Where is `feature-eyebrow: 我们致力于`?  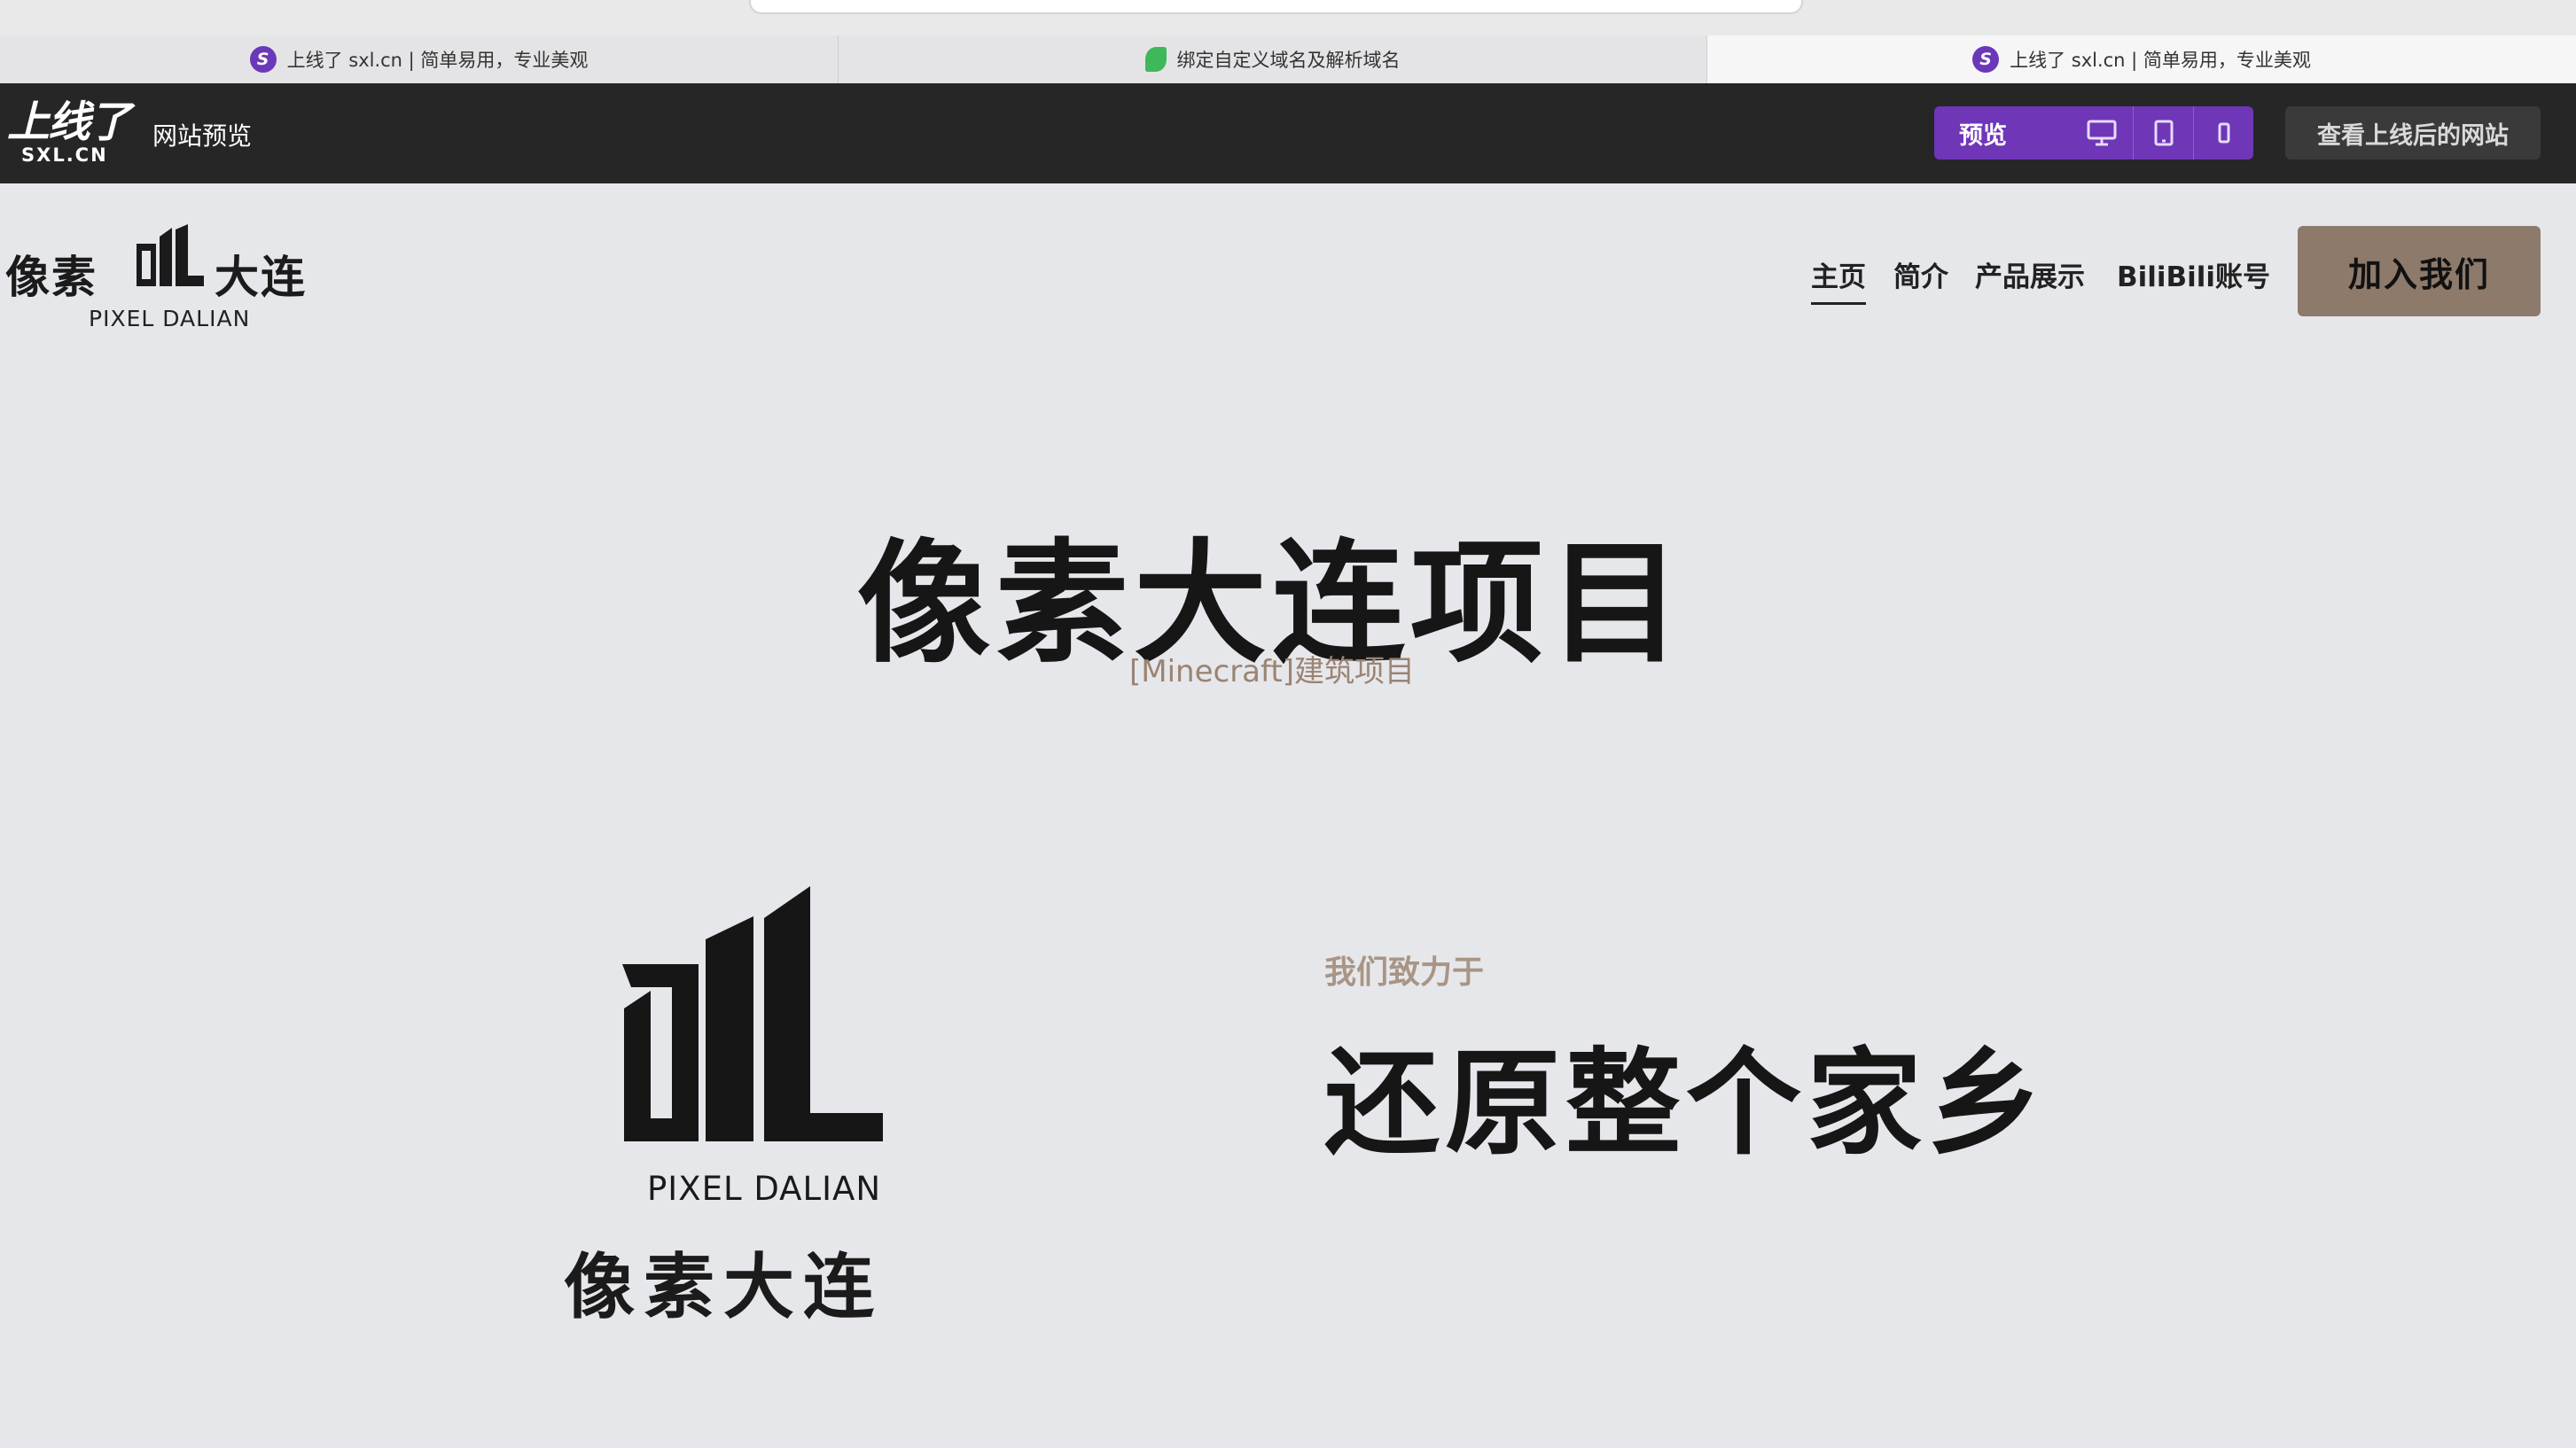
feature-eyebrow: 我们致力于 is located at coordinates (1404, 972).